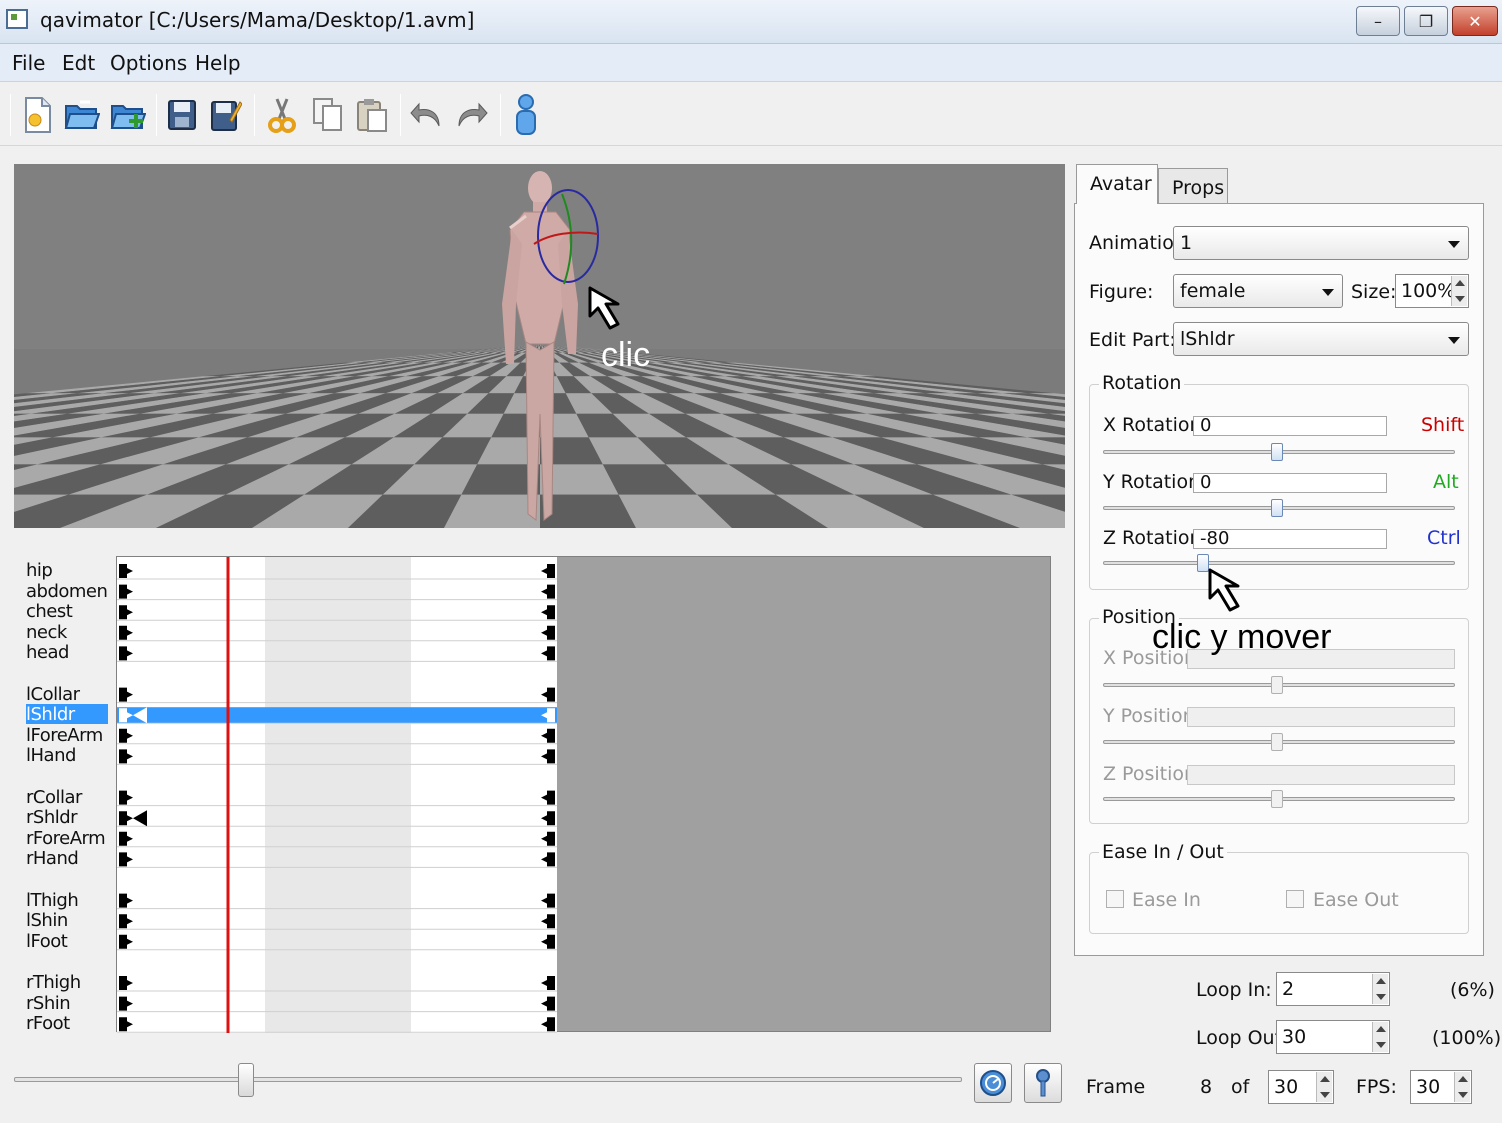  I want to click on part-label-lthigh: lThigh, so click(52, 900).